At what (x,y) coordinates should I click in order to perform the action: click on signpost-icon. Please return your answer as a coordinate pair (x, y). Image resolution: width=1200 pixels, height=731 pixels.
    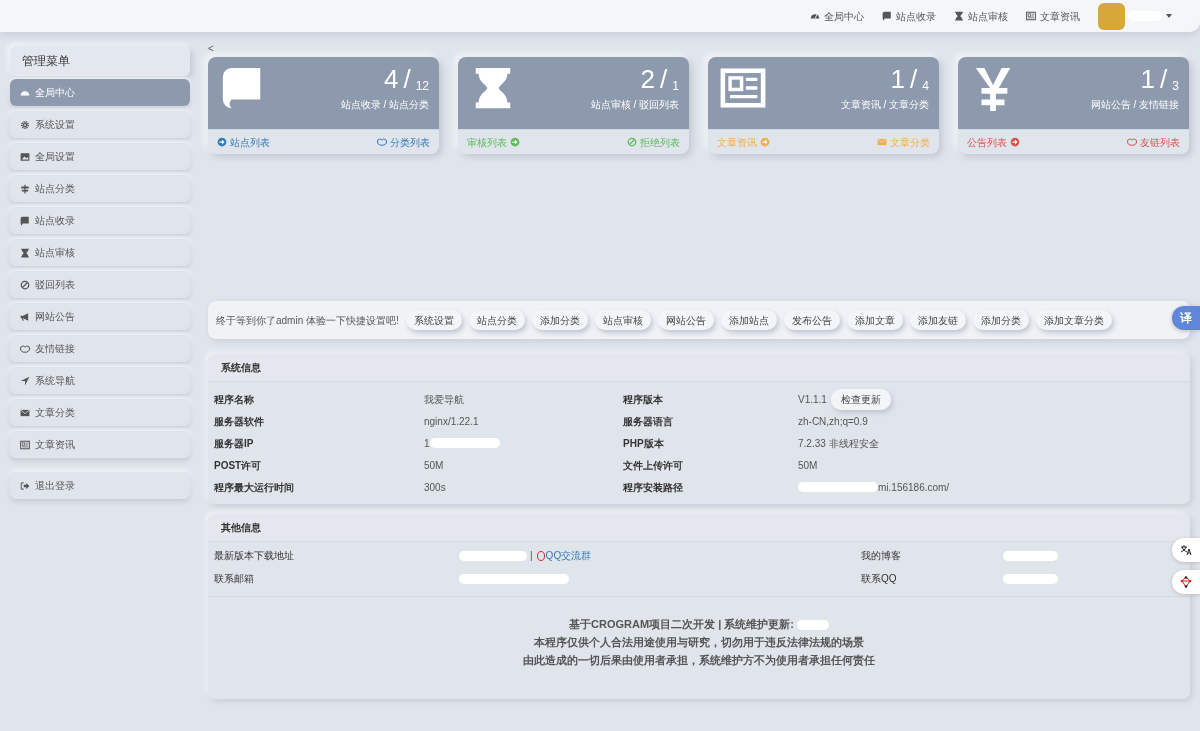
    Looking at the image, I should click on (25, 188).